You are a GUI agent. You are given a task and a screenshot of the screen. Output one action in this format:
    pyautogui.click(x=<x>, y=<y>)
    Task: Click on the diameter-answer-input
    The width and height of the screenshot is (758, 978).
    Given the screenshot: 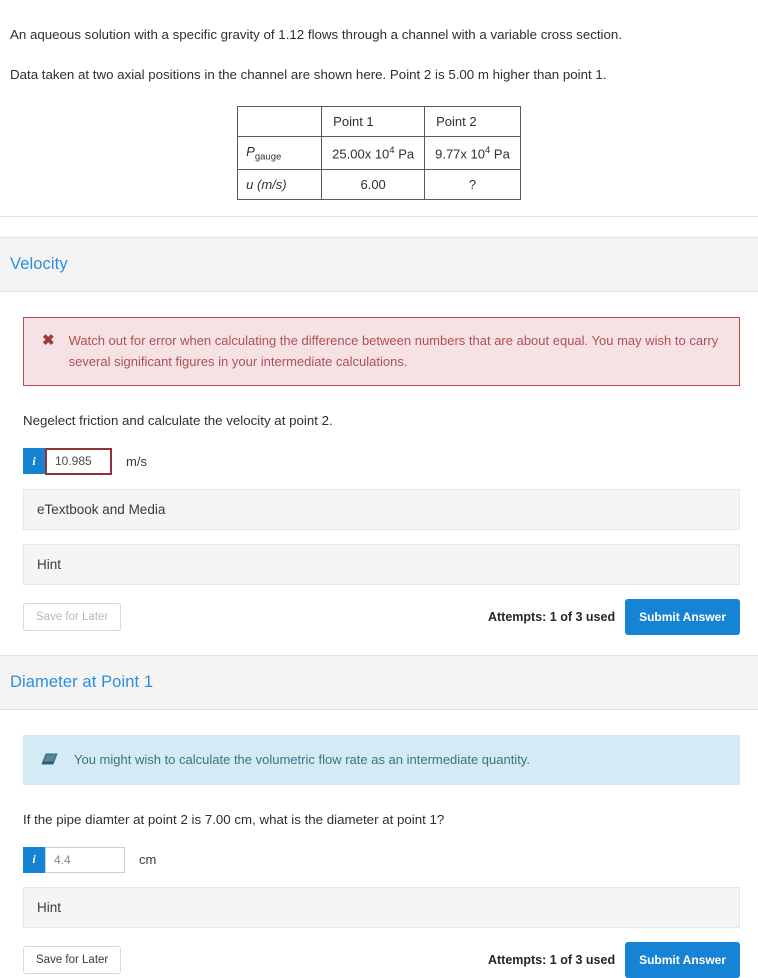 What is the action you would take?
    pyautogui.click(x=85, y=859)
    